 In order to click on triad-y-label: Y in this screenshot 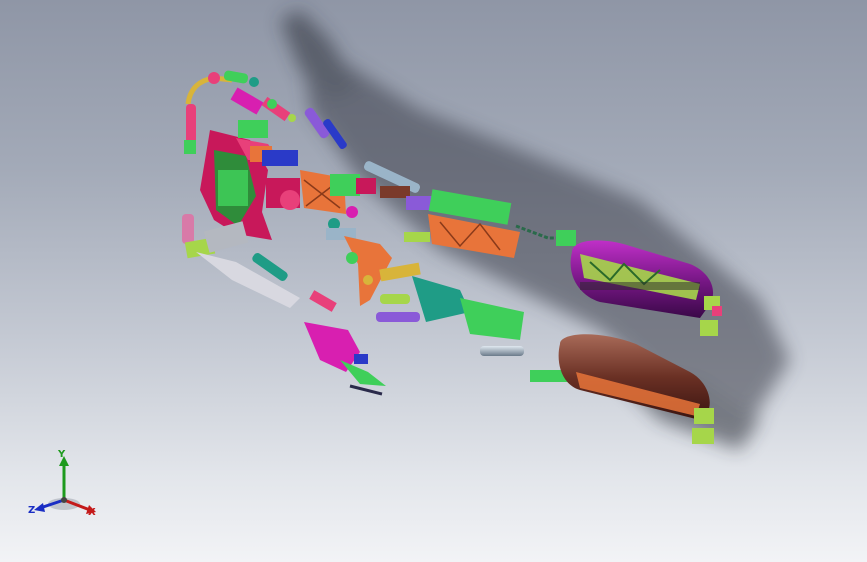, I will do `click(62, 454)`.